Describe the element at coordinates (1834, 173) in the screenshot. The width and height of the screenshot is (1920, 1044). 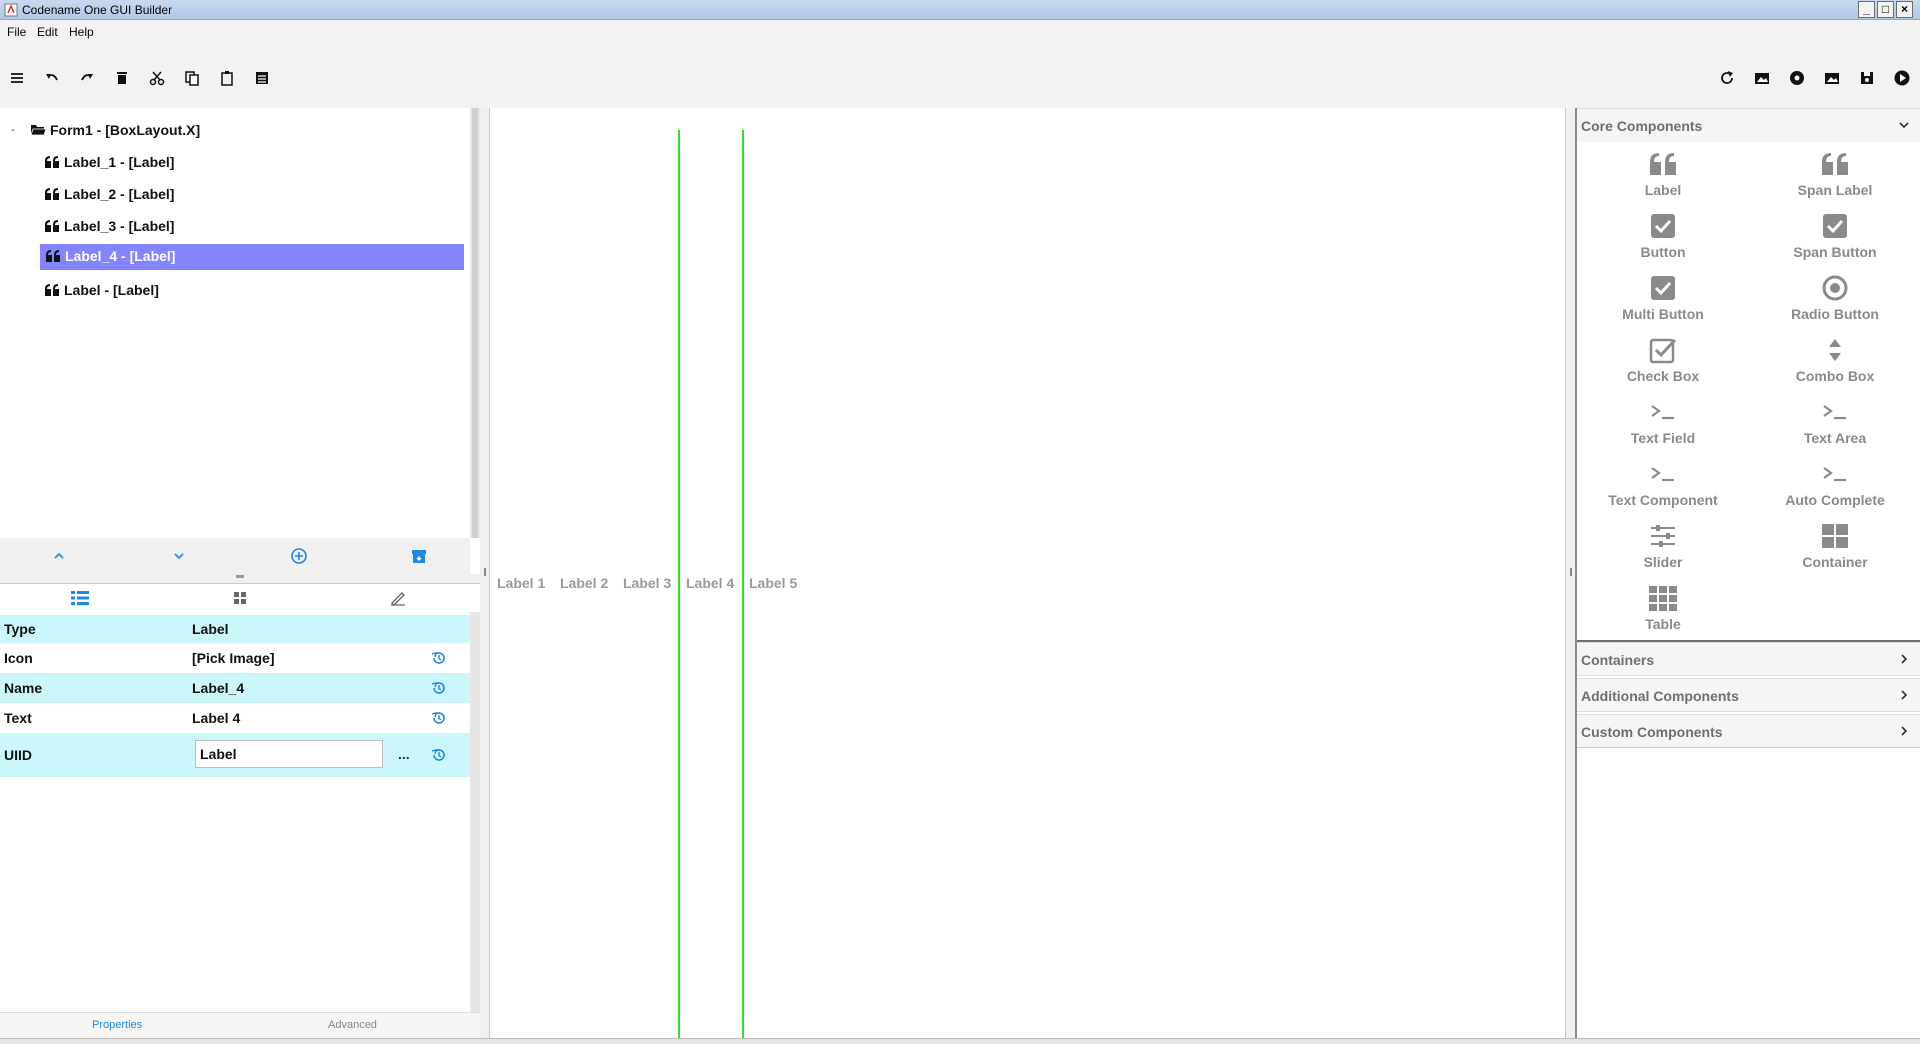
I see `palette-item-span-label: Span Label` at that location.